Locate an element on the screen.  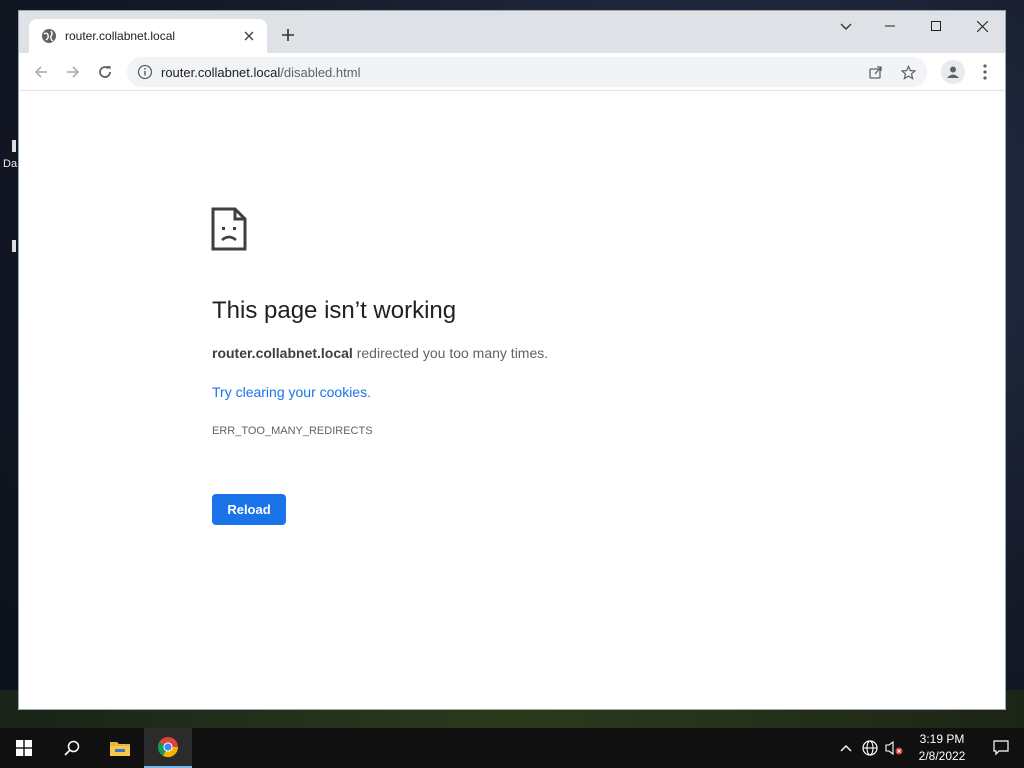
share-icon is located at coordinates (875, 72).